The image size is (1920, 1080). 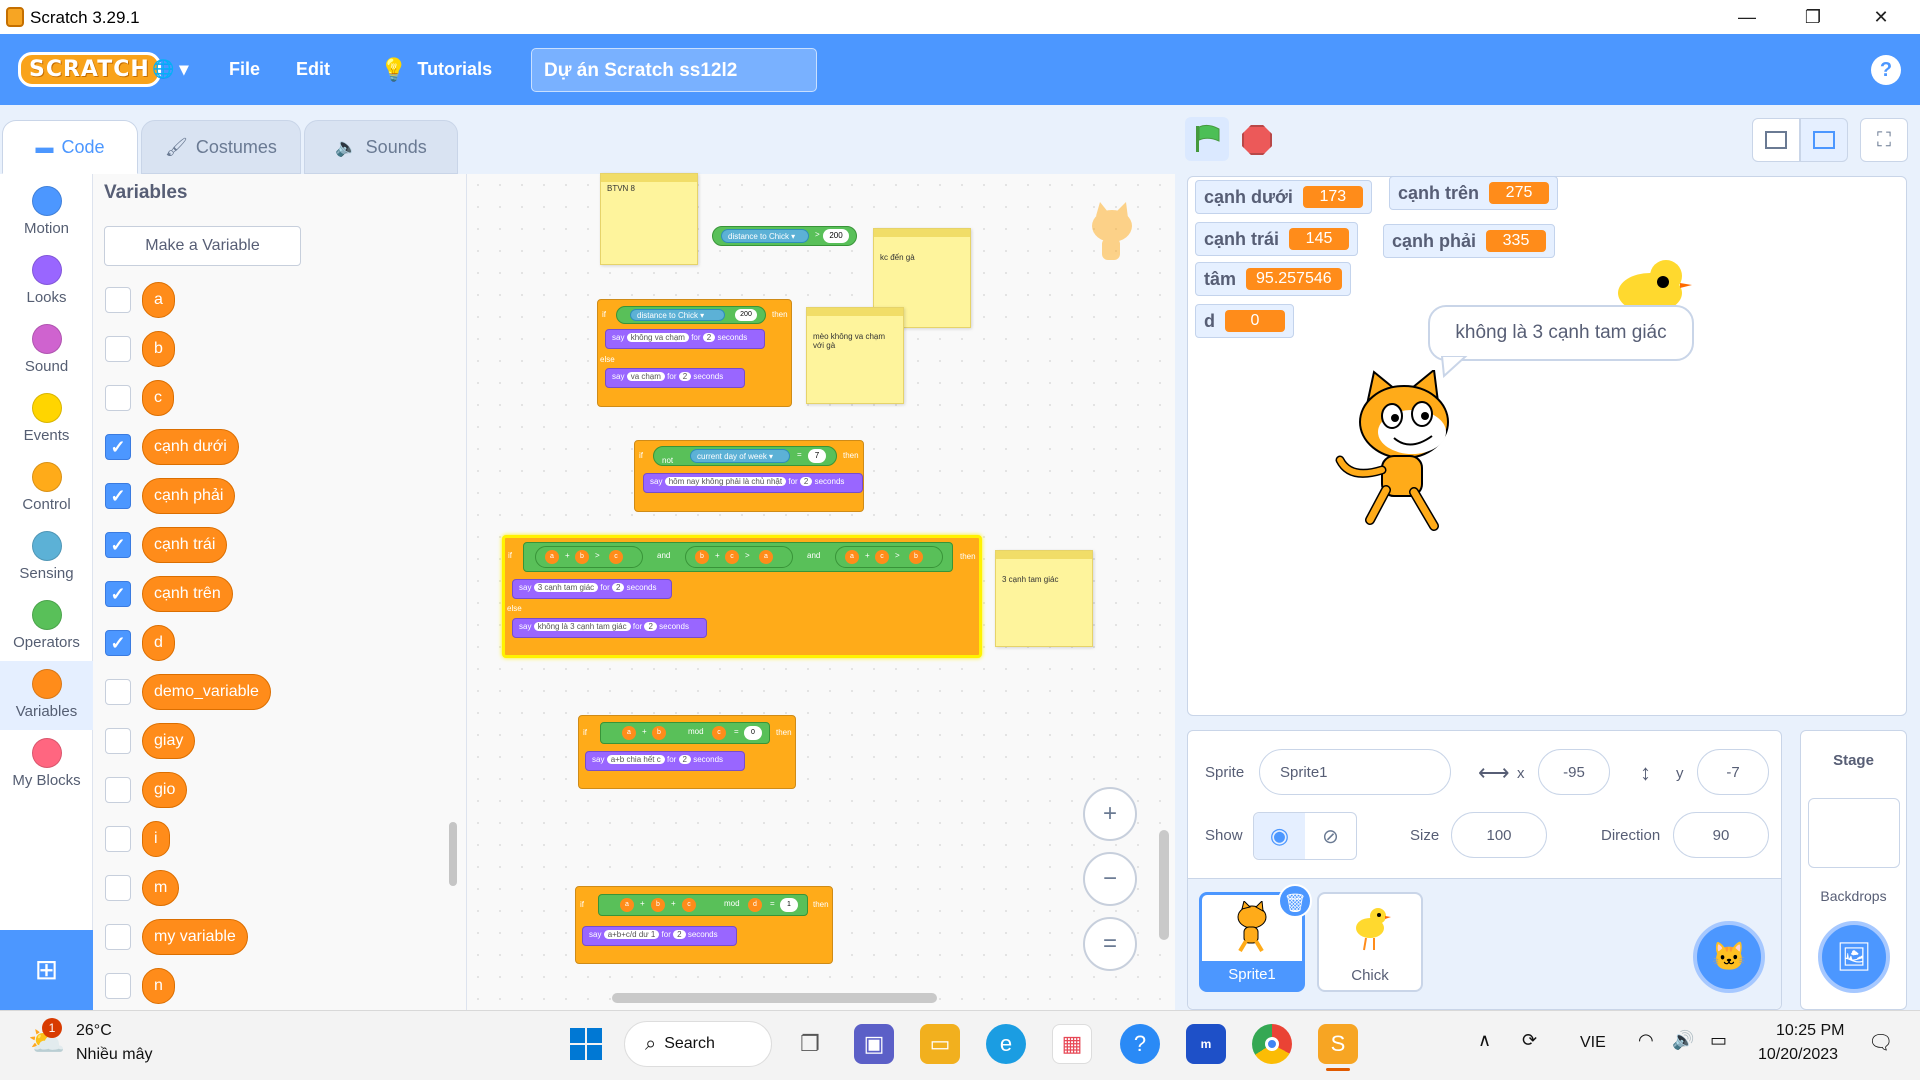 What do you see at coordinates (1886, 70) in the screenshot?
I see `help-icon: ?` at bounding box center [1886, 70].